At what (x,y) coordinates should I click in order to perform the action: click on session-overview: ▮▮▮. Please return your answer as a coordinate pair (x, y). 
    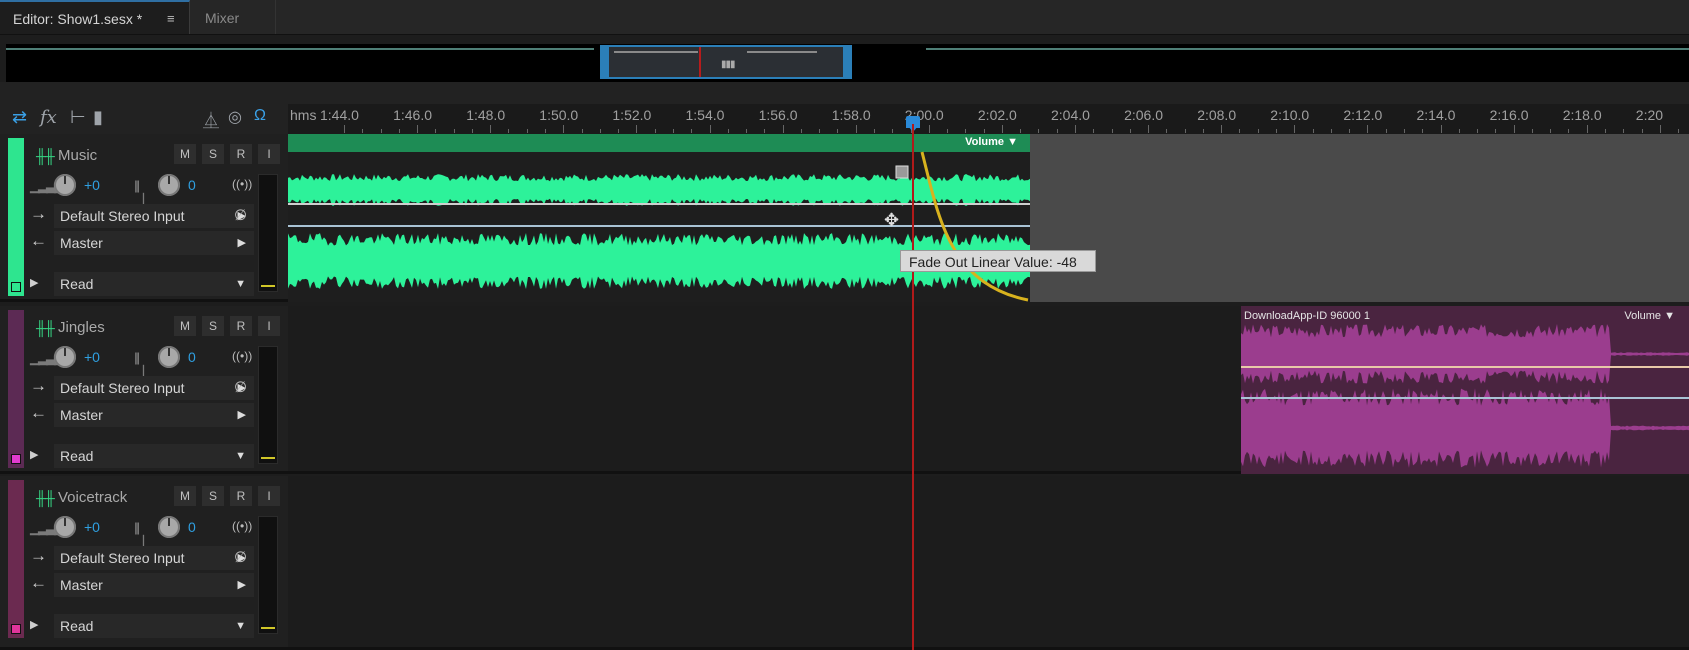
    Looking at the image, I should click on (847, 63).